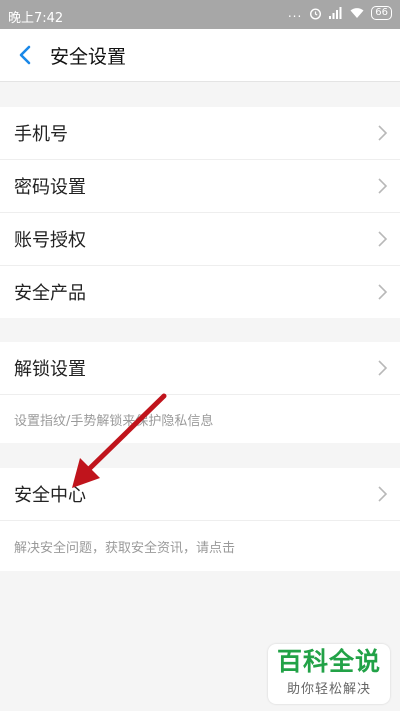  I want to click on menu-item-authorization: 账号授权, so click(200, 239).